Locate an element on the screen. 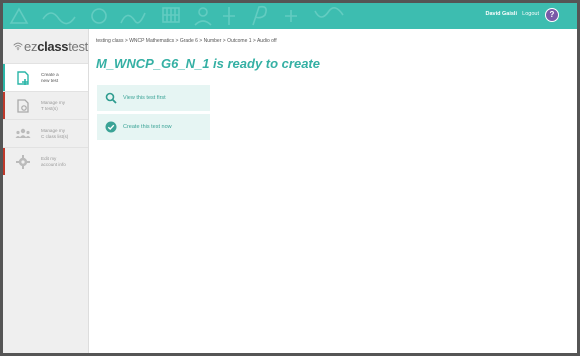 The width and height of the screenshot is (580, 356). people-group-icon is located at coordinates (23, 133).